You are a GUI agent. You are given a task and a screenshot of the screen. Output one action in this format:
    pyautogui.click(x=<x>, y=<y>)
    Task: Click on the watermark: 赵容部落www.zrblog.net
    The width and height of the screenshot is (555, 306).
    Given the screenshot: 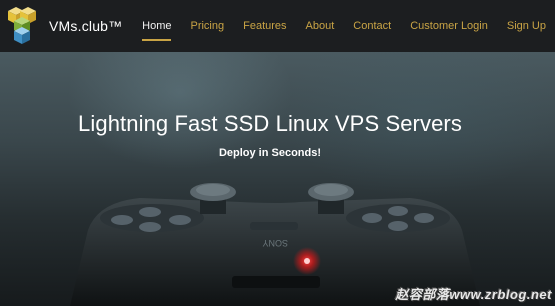 What is the action you would take?
    pyautogui.click(x=473, y=294)
    